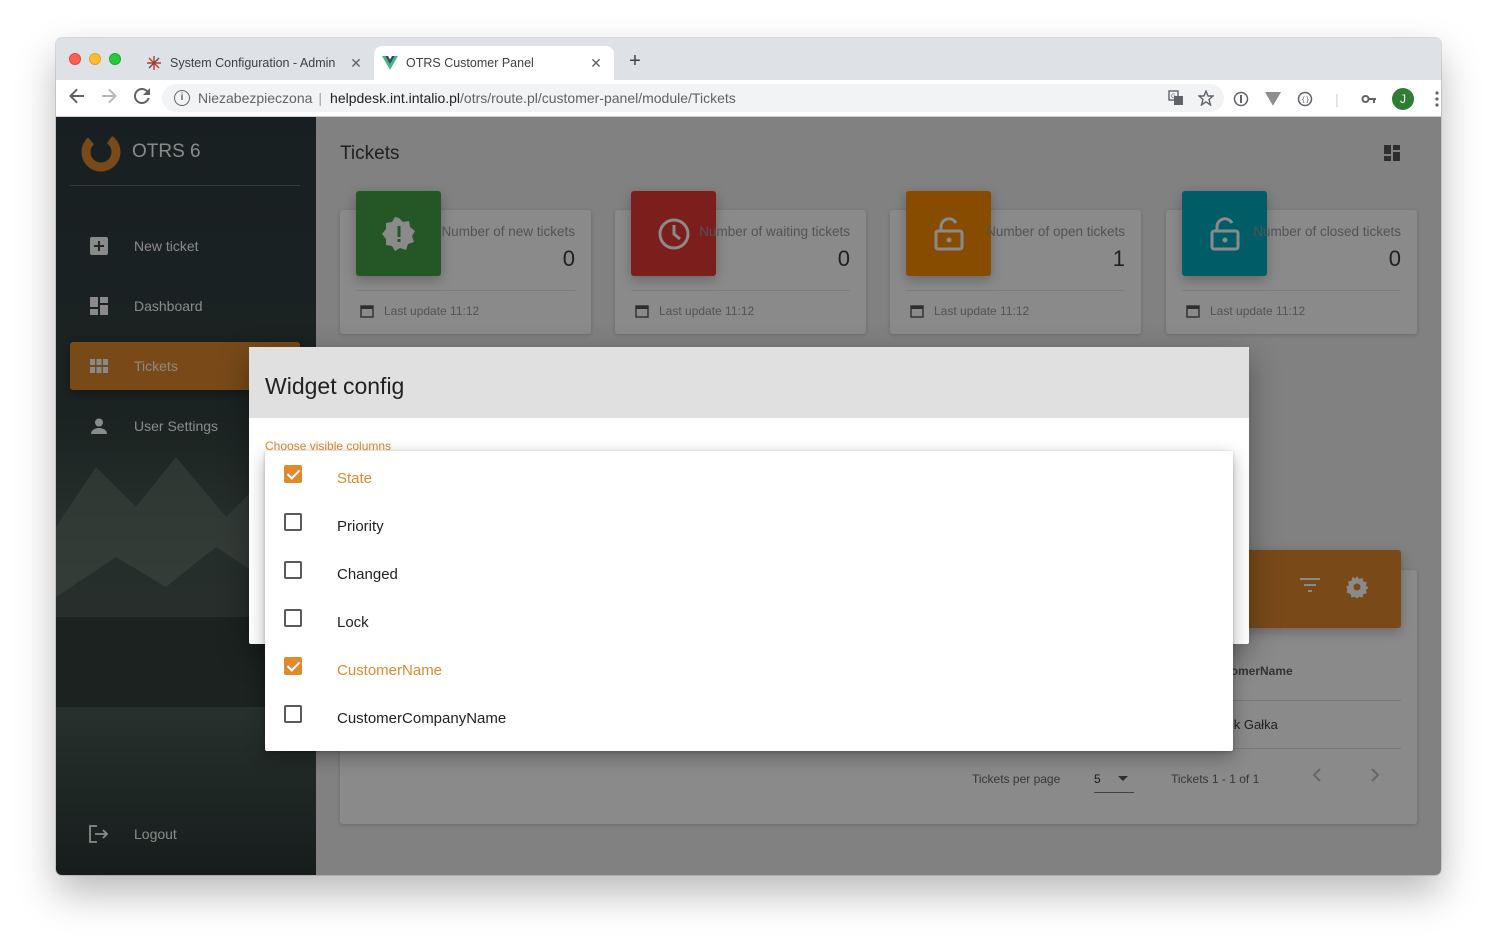  I want to click on tab-system-configuration: System Configuration - Admin ✕, so click(256, 63).